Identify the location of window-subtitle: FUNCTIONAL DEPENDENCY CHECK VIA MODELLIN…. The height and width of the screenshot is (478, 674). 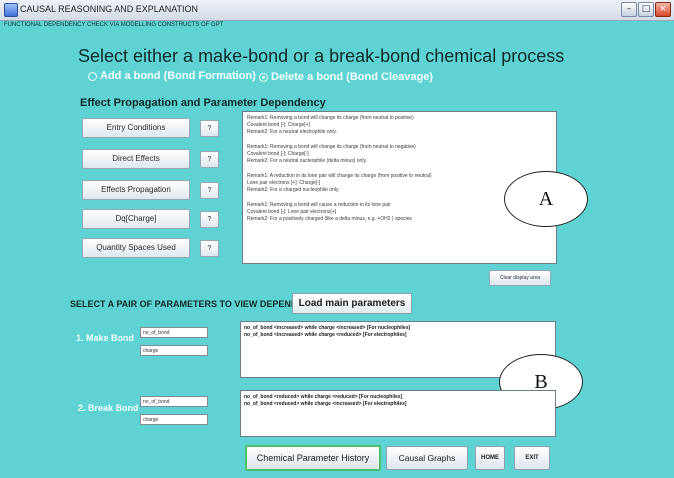
(114, 25).